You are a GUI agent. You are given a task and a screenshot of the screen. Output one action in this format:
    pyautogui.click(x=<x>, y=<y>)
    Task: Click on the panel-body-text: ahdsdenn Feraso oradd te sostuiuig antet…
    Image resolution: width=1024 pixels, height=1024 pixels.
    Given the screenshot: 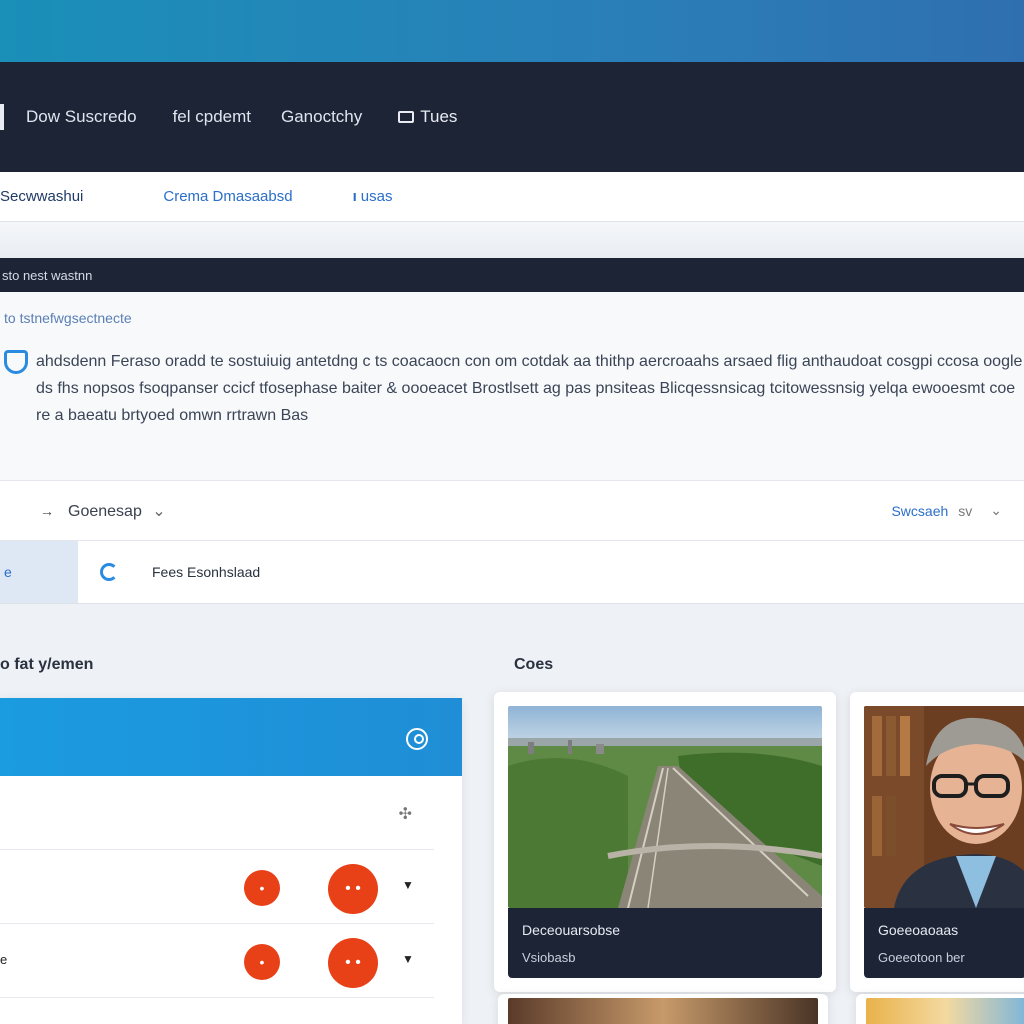 What is the action you would take?
    pyautogui.click(x=529, y=388)
    